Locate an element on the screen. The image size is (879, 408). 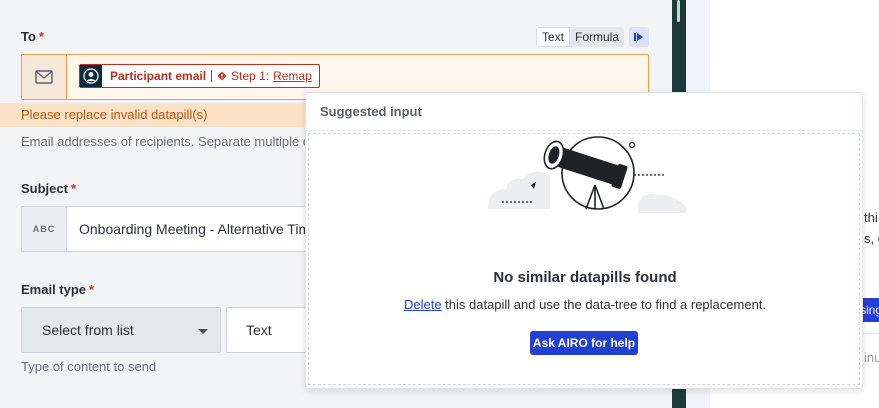
right-panel-text: inu is located at coordinates (871, 357).